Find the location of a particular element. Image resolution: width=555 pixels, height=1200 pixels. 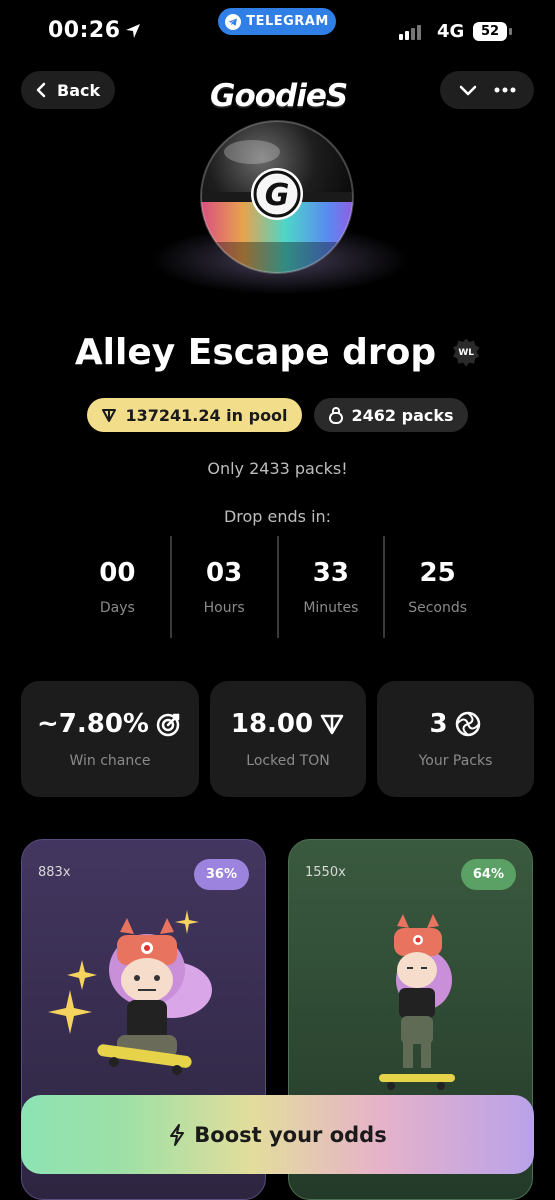

back-button: Back is located at coordinates (68, 90).